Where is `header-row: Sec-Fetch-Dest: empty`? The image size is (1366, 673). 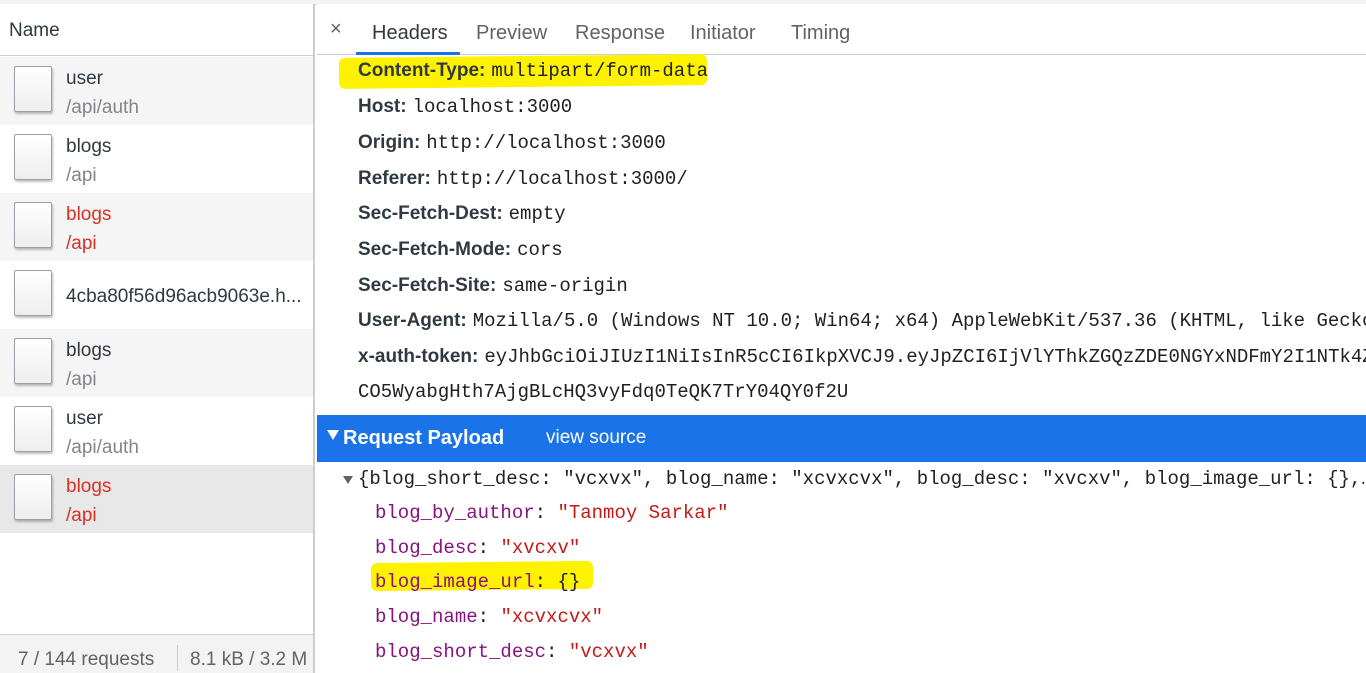
header-row: Sec-Fetch-Dest: empty is located at coordinates (462, 214).